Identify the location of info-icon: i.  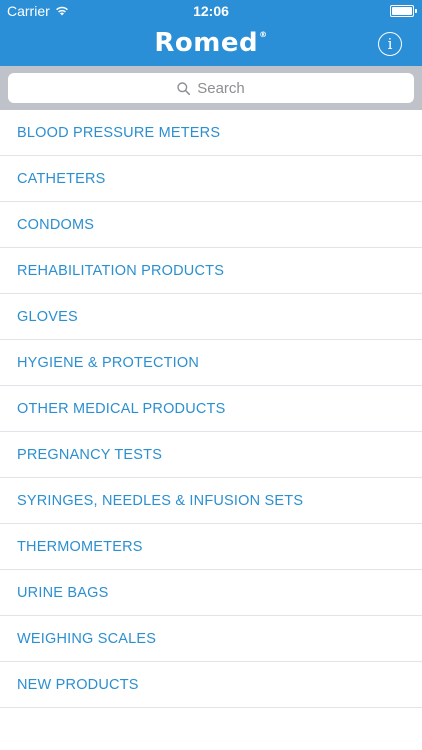
(390, 44).